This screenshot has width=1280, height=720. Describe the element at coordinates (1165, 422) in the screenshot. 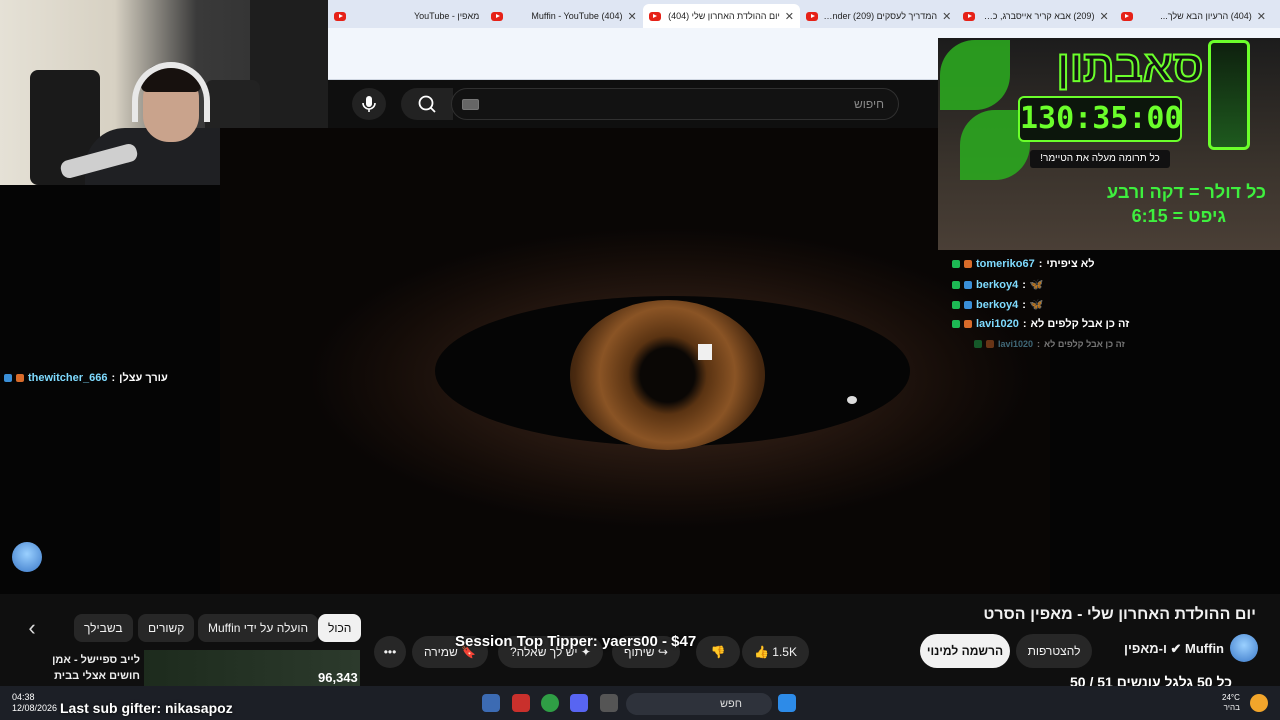

I see `stream-overlay-right` at that location.